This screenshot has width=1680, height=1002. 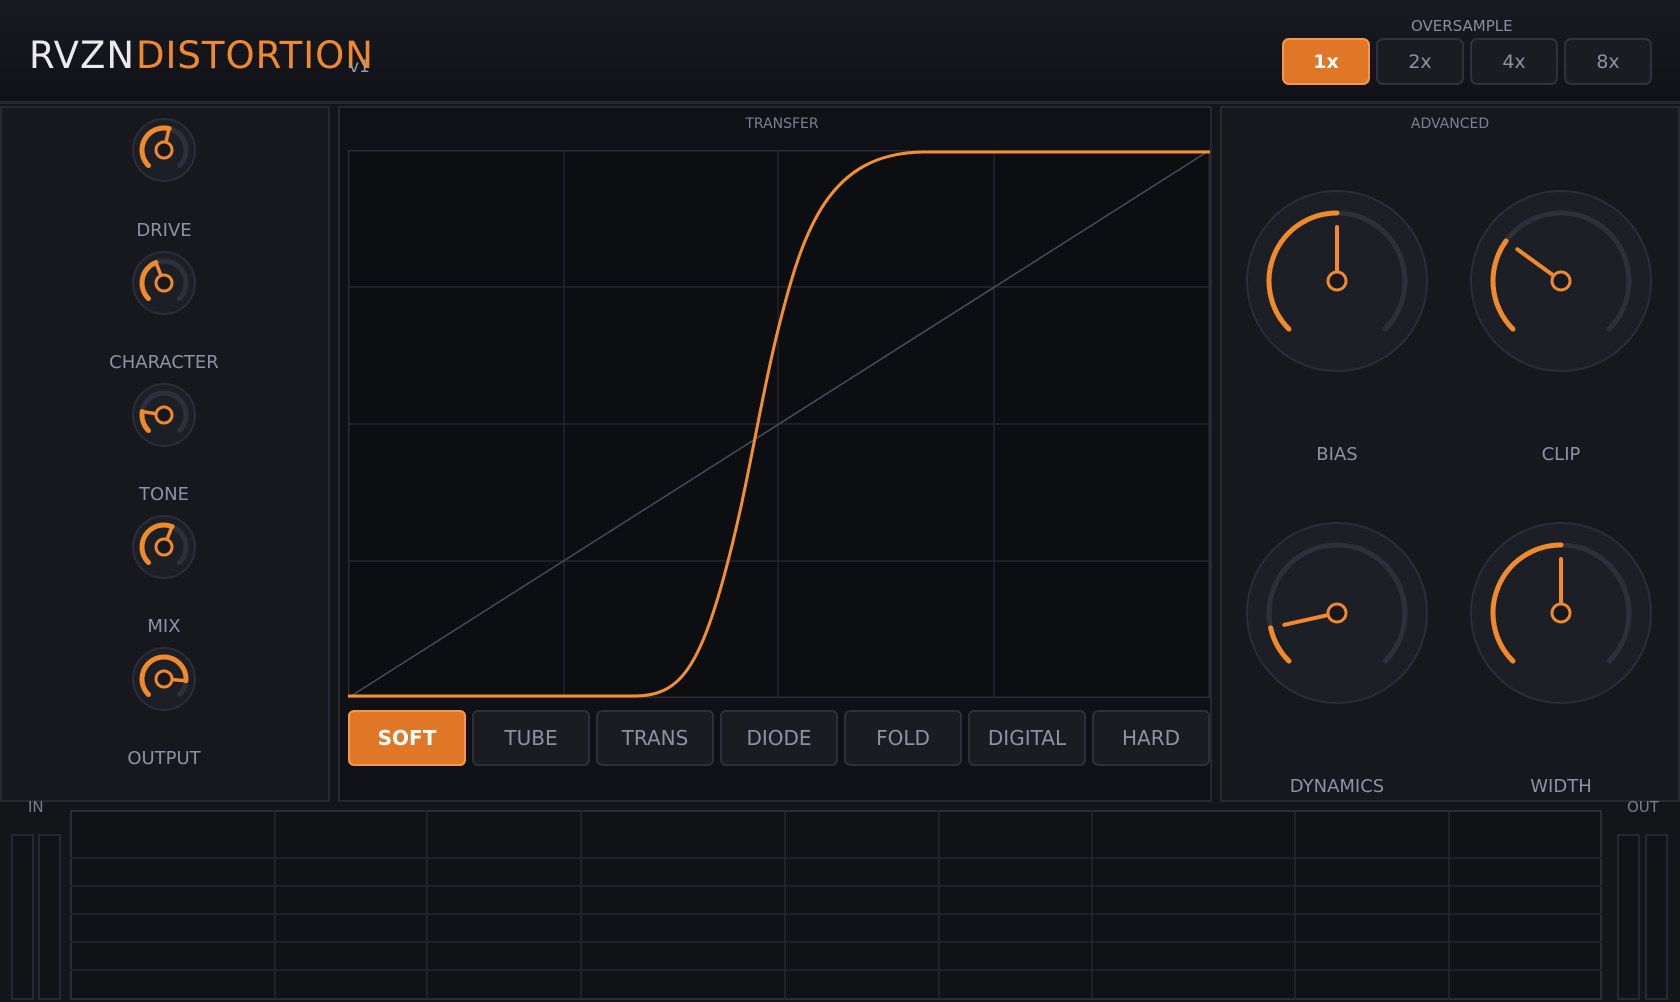 I want to click on dynamics-label: DYNAMICS, so click(x=1337, y=786).